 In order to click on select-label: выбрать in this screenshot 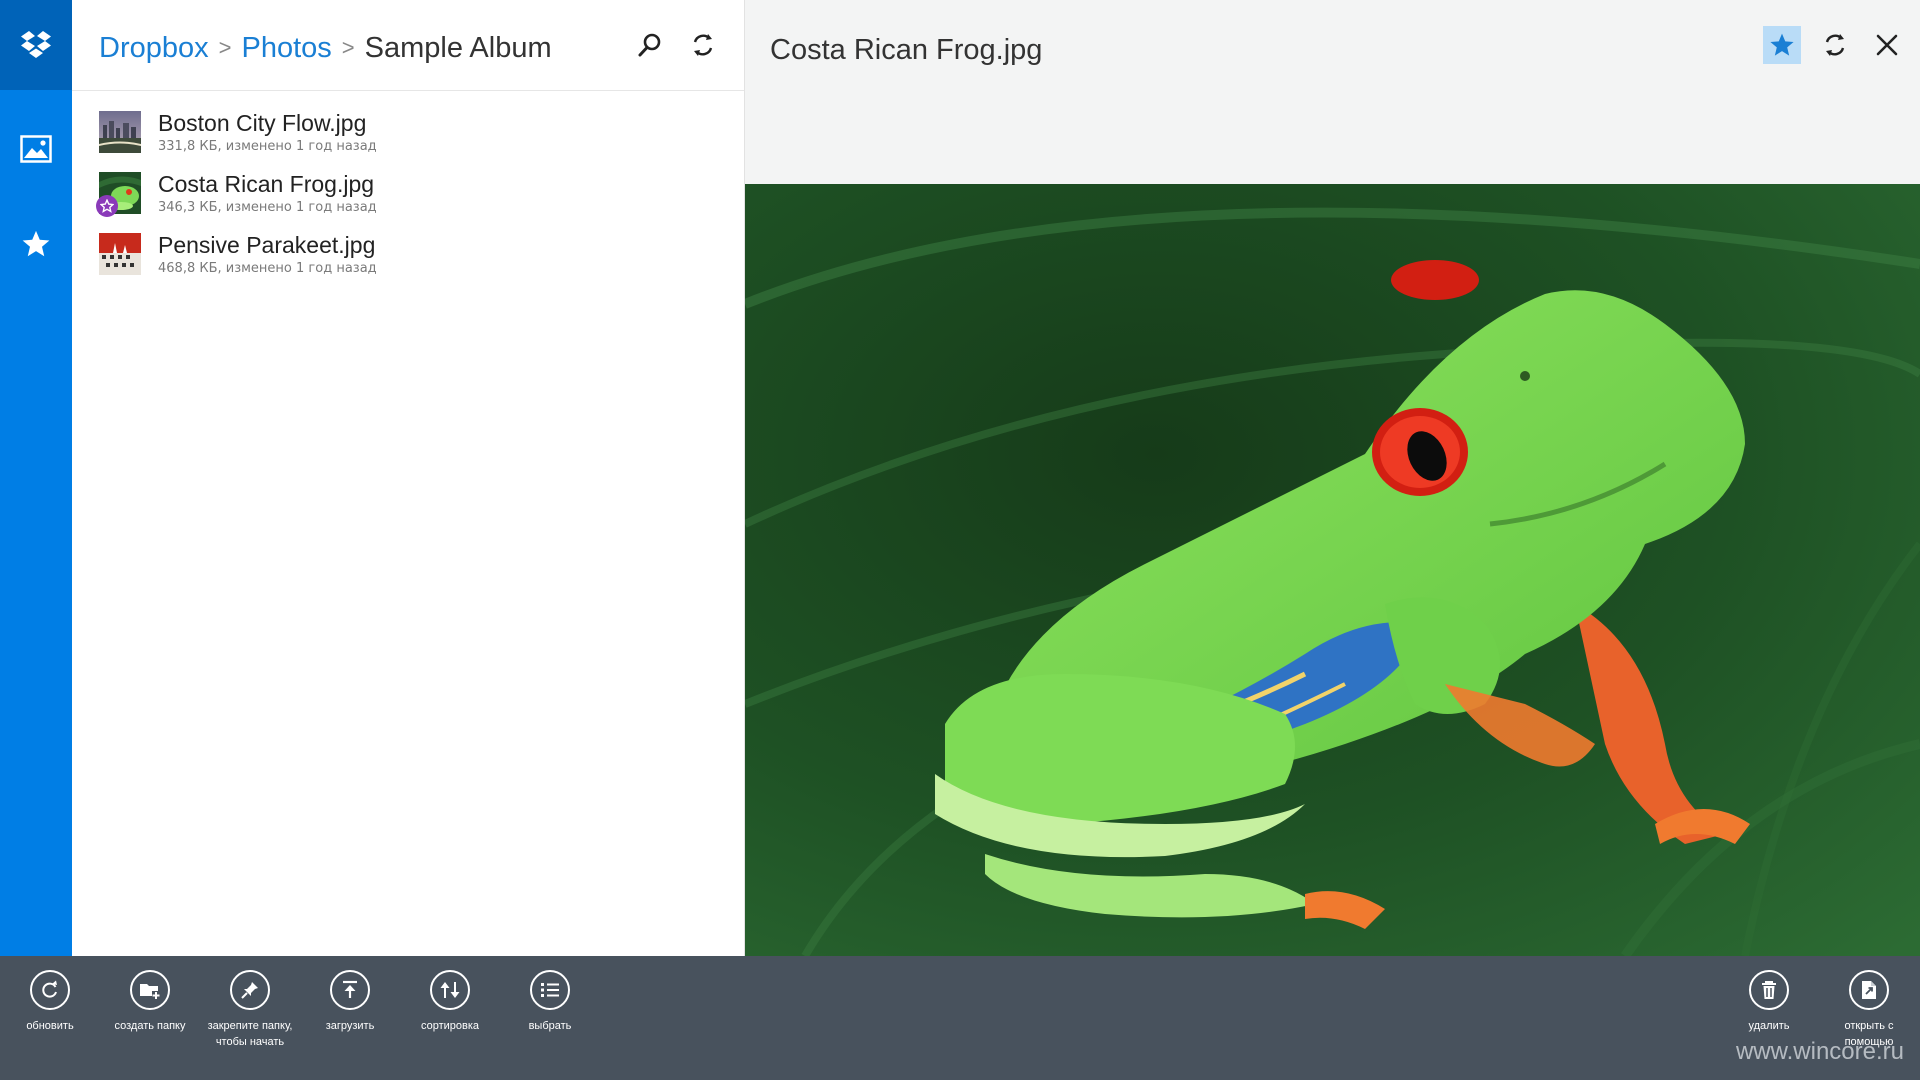, I will do `click(550, 1026)`.